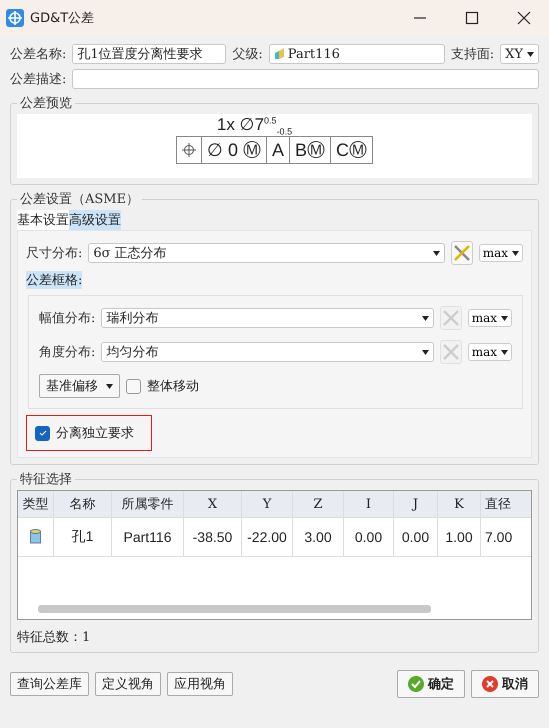  Describe the element at coordinates (213, 537) in the screenshot. I see `table-cell: -38.50` at that location.